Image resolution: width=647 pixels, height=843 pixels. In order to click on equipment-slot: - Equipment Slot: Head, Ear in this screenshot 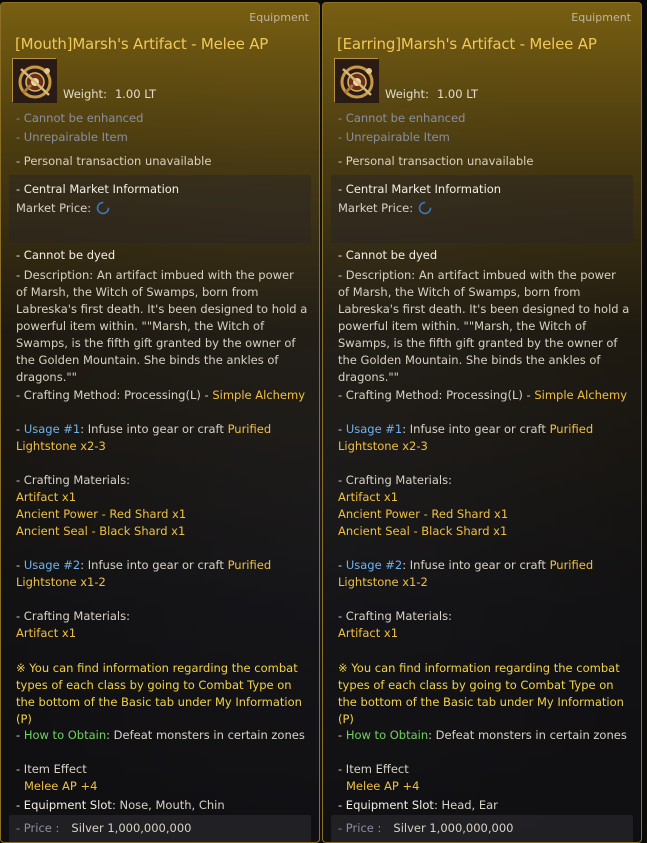, I will do `click(418, 805)`.